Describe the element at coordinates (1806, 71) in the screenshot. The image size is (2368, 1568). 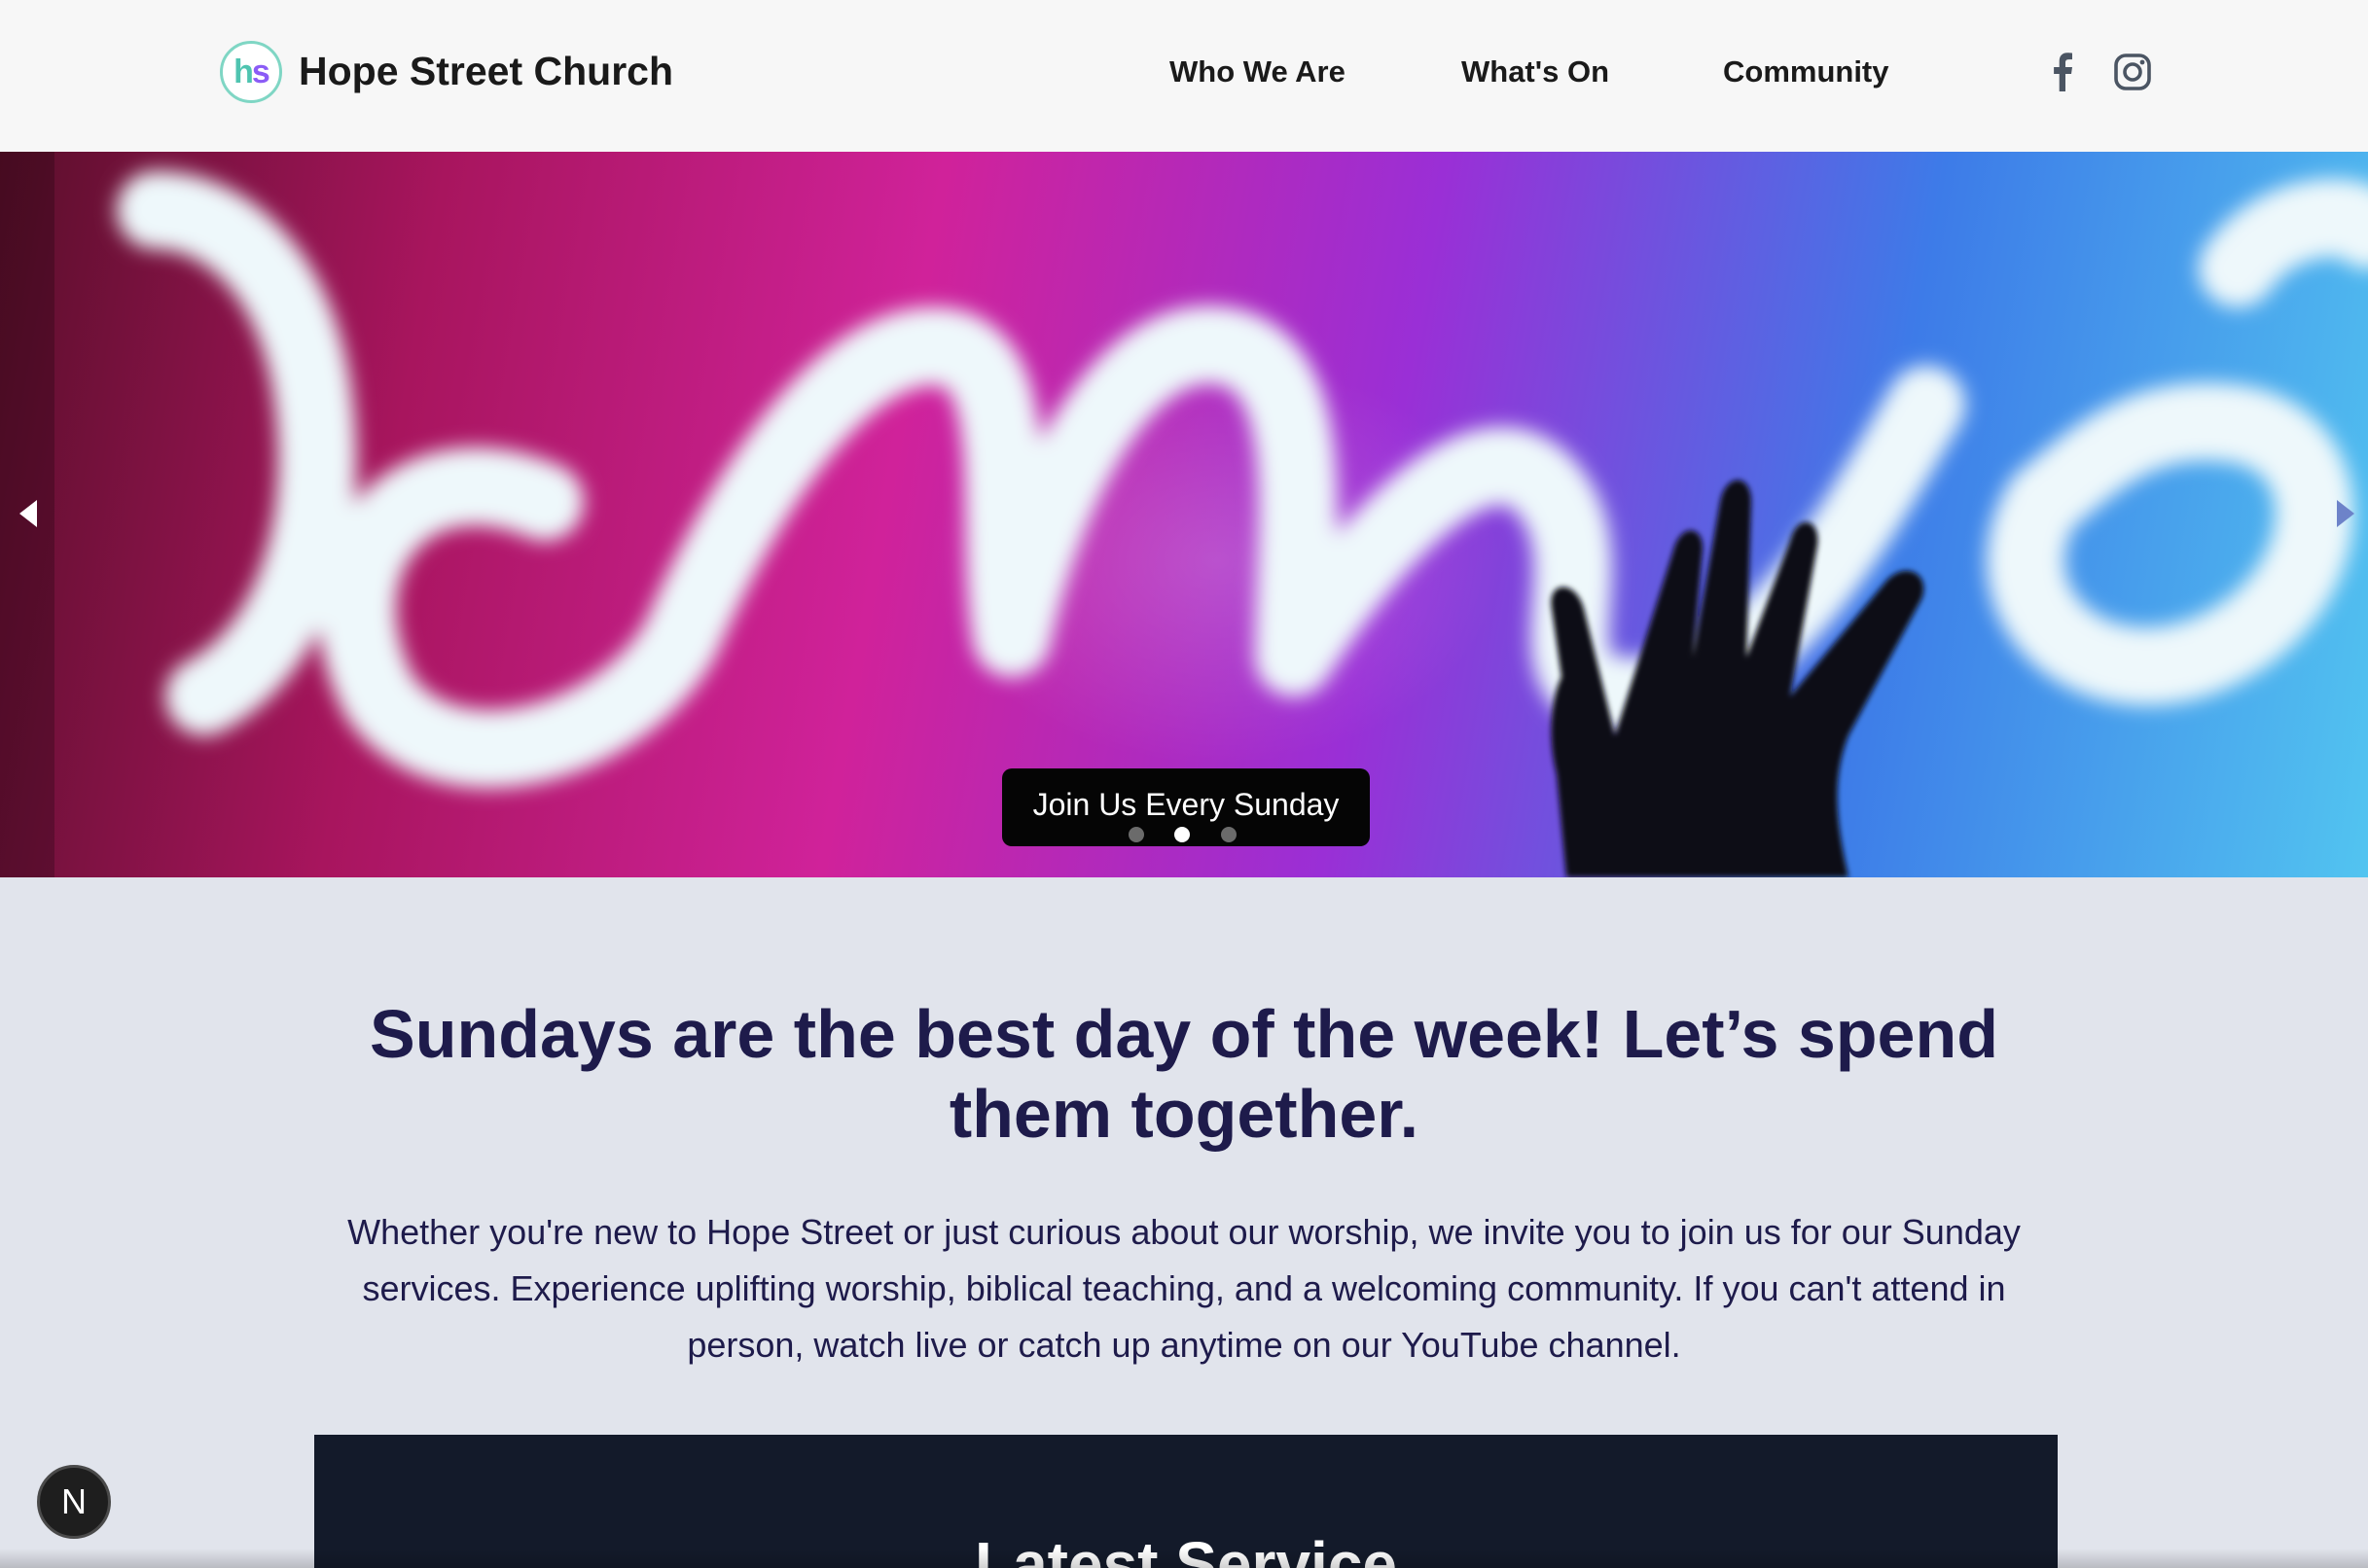
I see `nav-community: Community` at that location.